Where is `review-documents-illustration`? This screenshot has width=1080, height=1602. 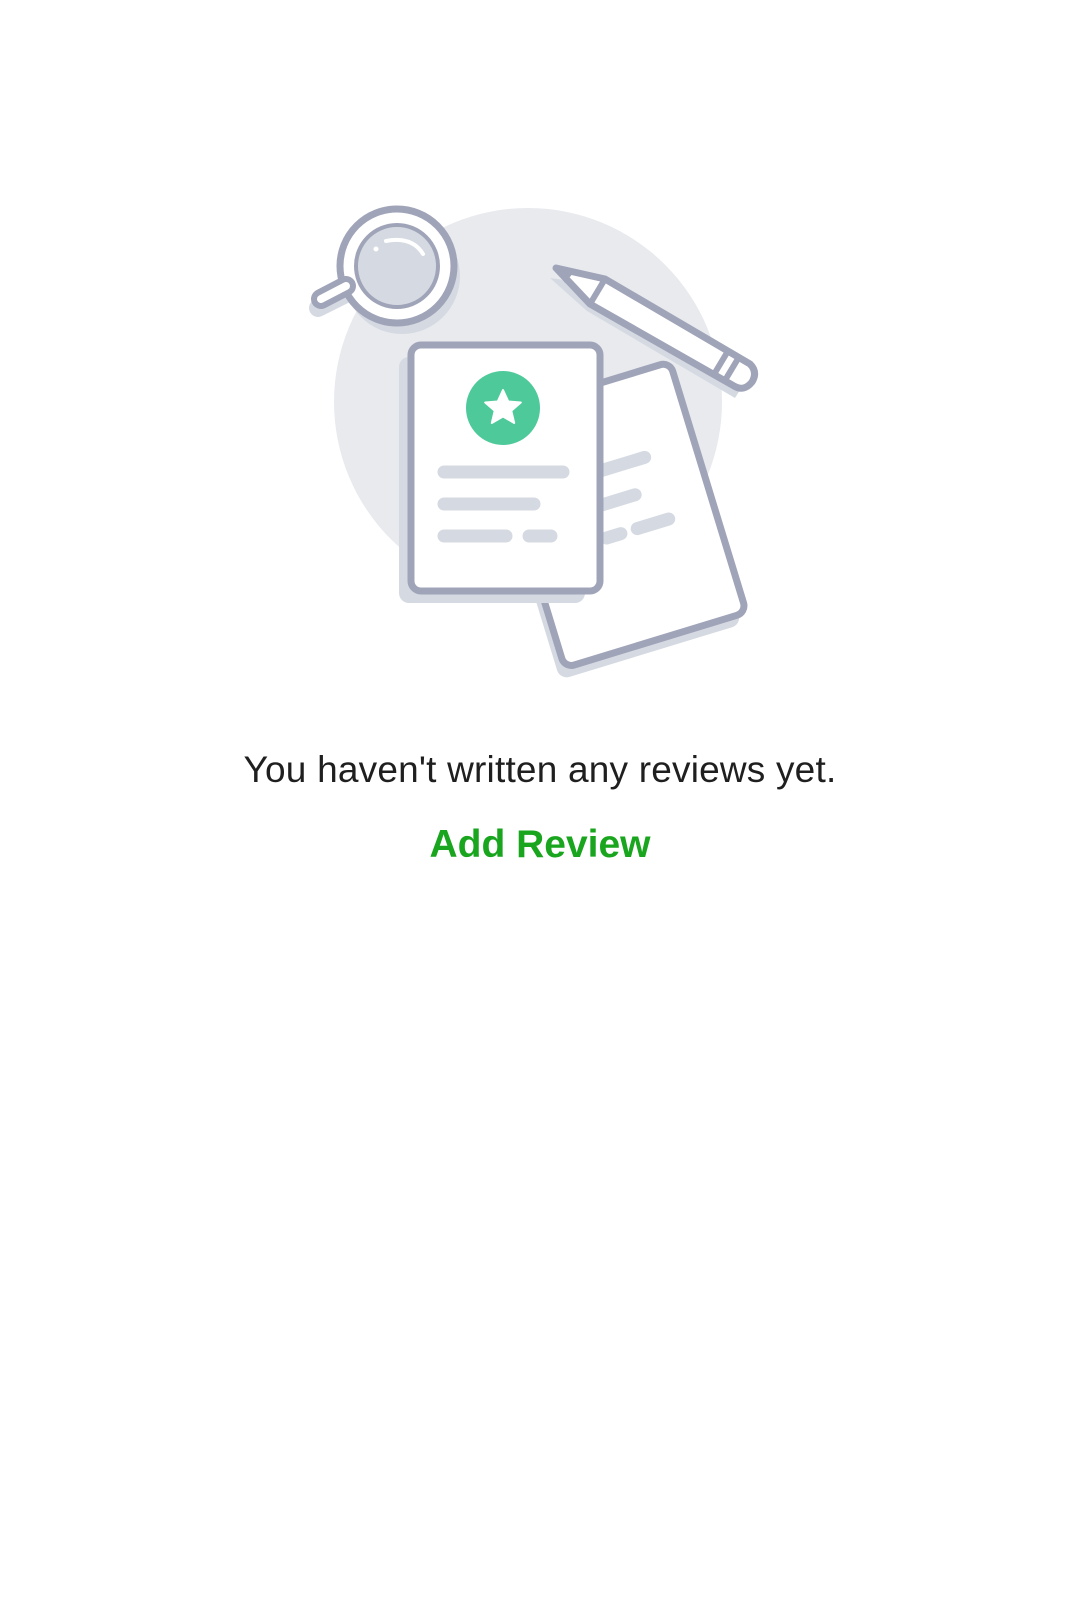 review-documents-illustration is located at coordinates (534, 441).